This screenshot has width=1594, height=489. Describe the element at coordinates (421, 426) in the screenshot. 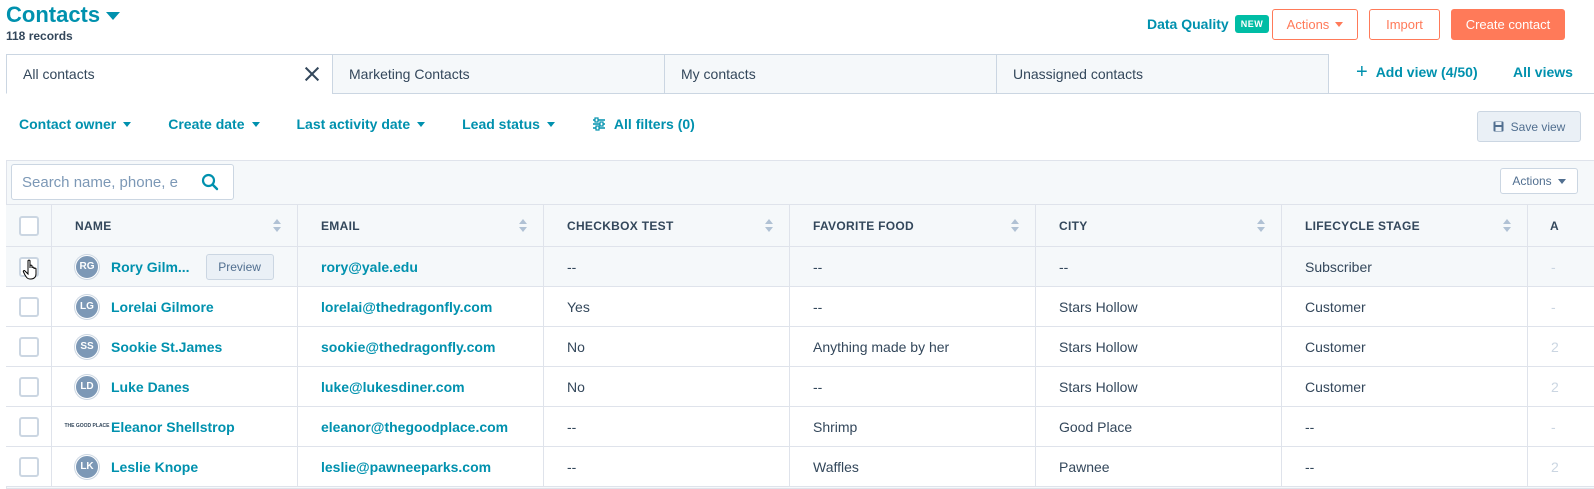

I see `email-link: eleanor@thegoodplace.com` at that location.